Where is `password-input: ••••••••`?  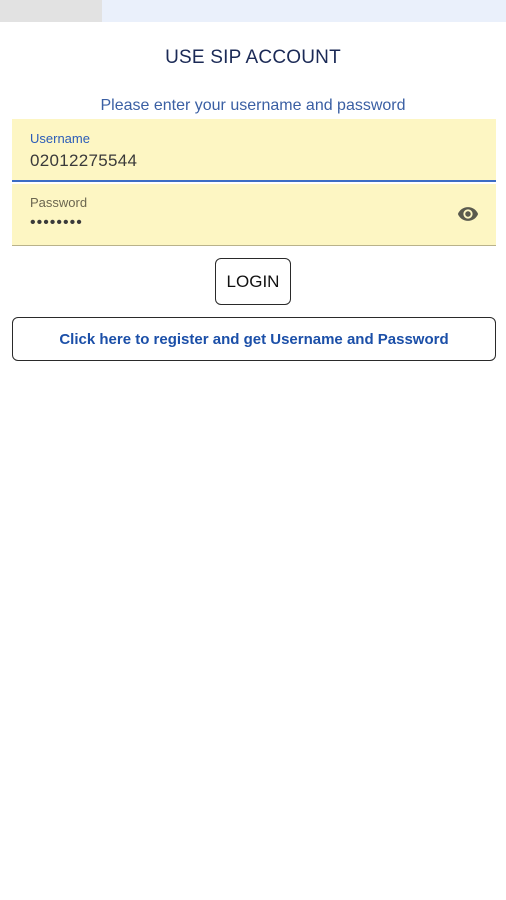
password-input: •••••••• is located at coordinates (56, 223).